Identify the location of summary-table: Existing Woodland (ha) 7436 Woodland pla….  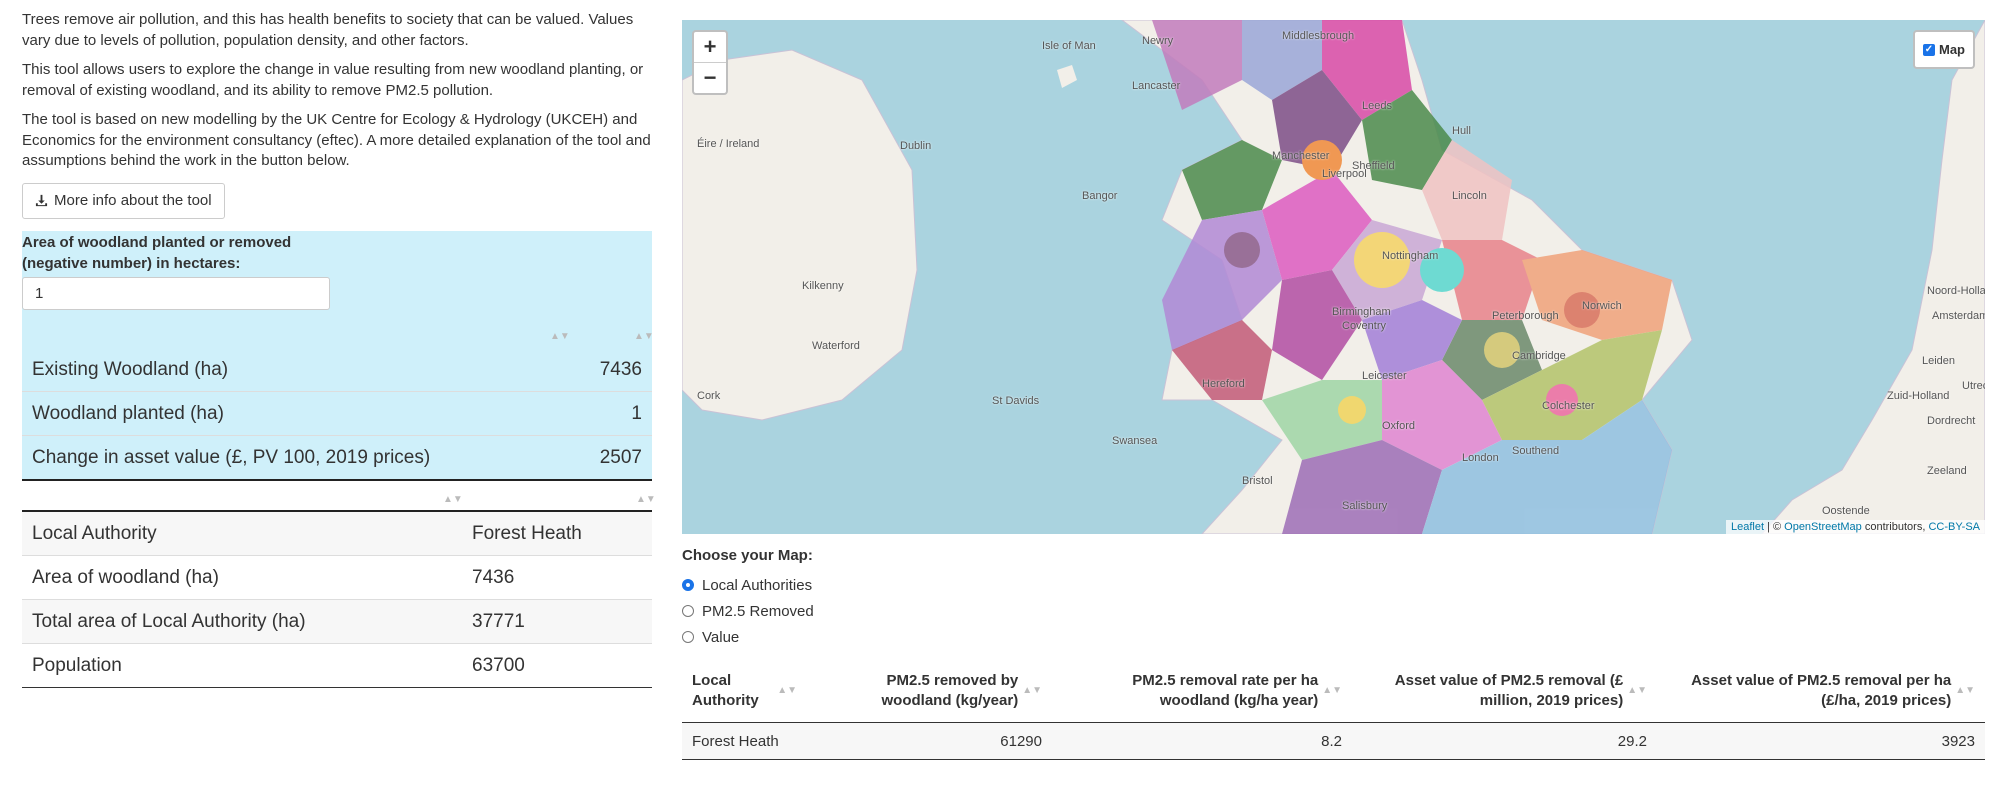
(337, 413).